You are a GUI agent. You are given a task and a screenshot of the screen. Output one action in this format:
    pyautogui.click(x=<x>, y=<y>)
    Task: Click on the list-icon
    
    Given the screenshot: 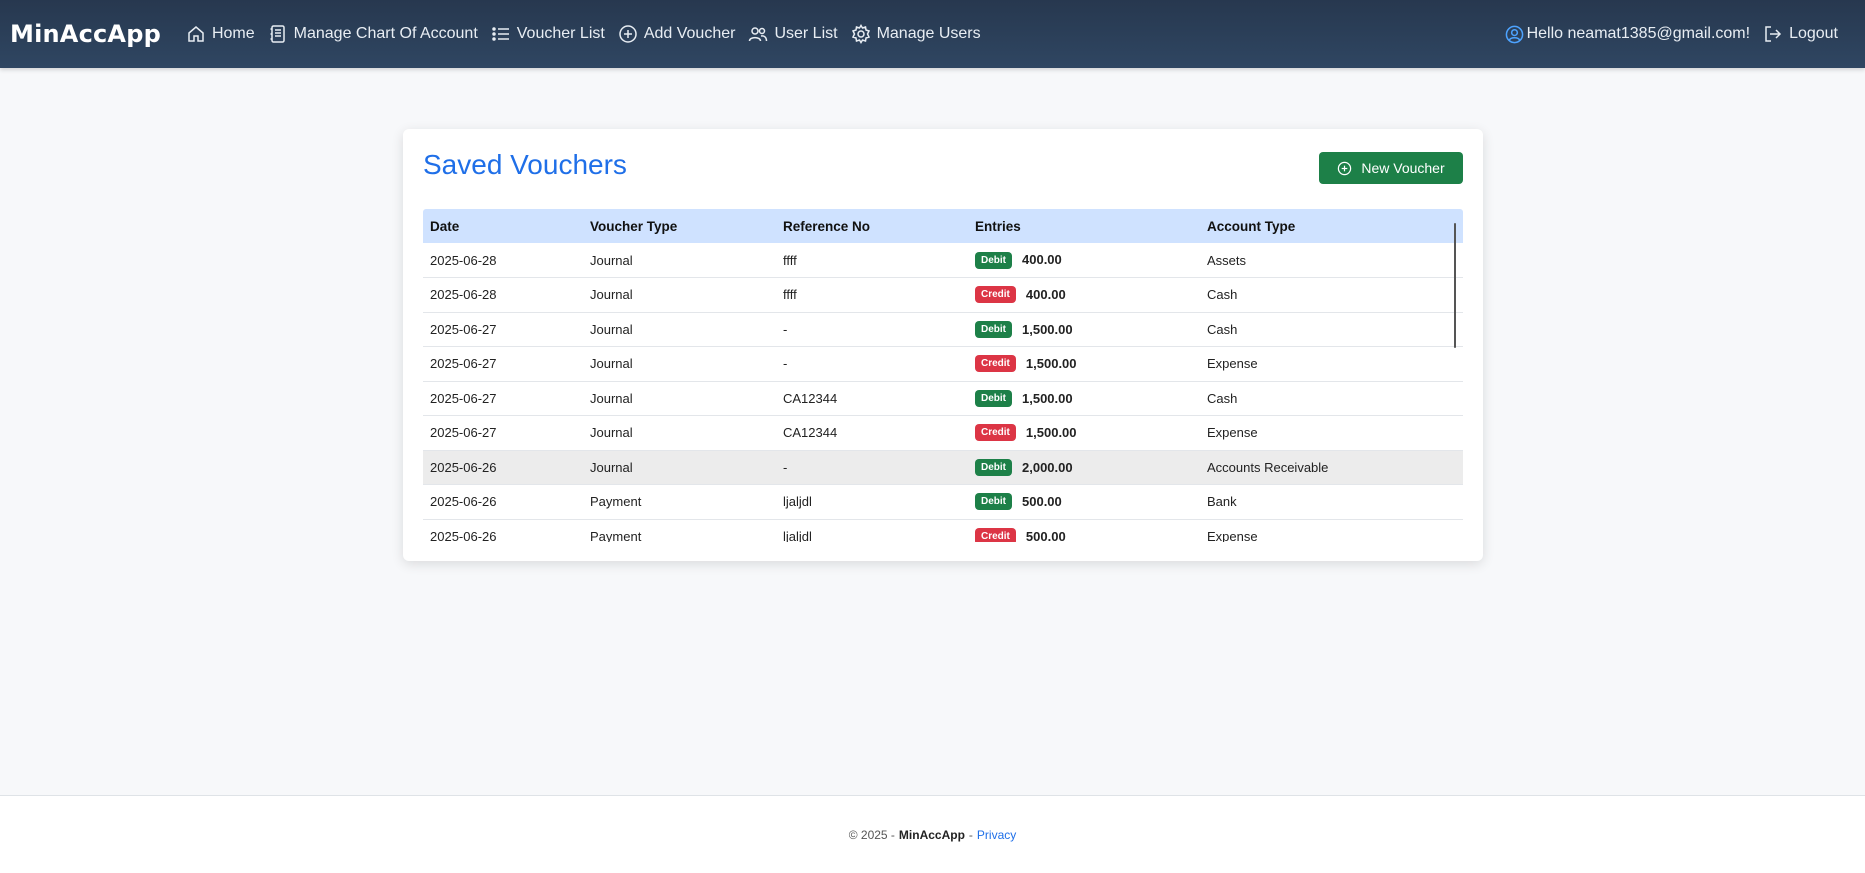 What is the action you would take?
    pyautogui.click(x=500, y=34)
    